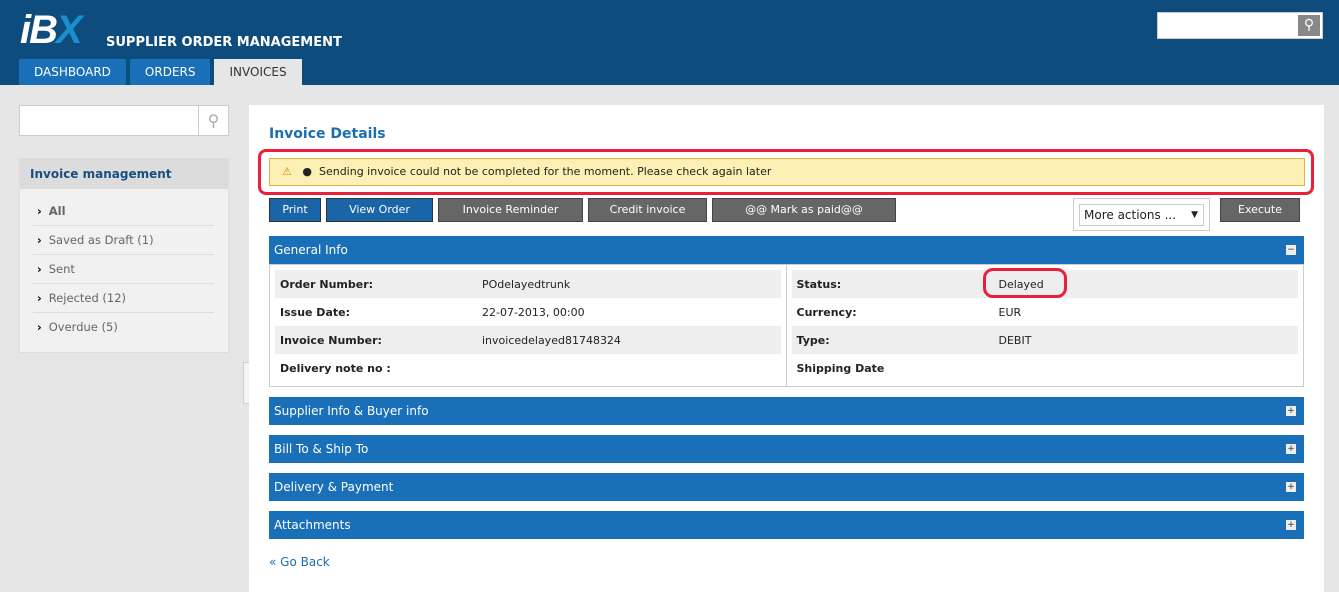  What do you see at coordinates (123, 211) in the screenshot?
I see `sidebar-item-all: › All` at bounding box center [123, 211].